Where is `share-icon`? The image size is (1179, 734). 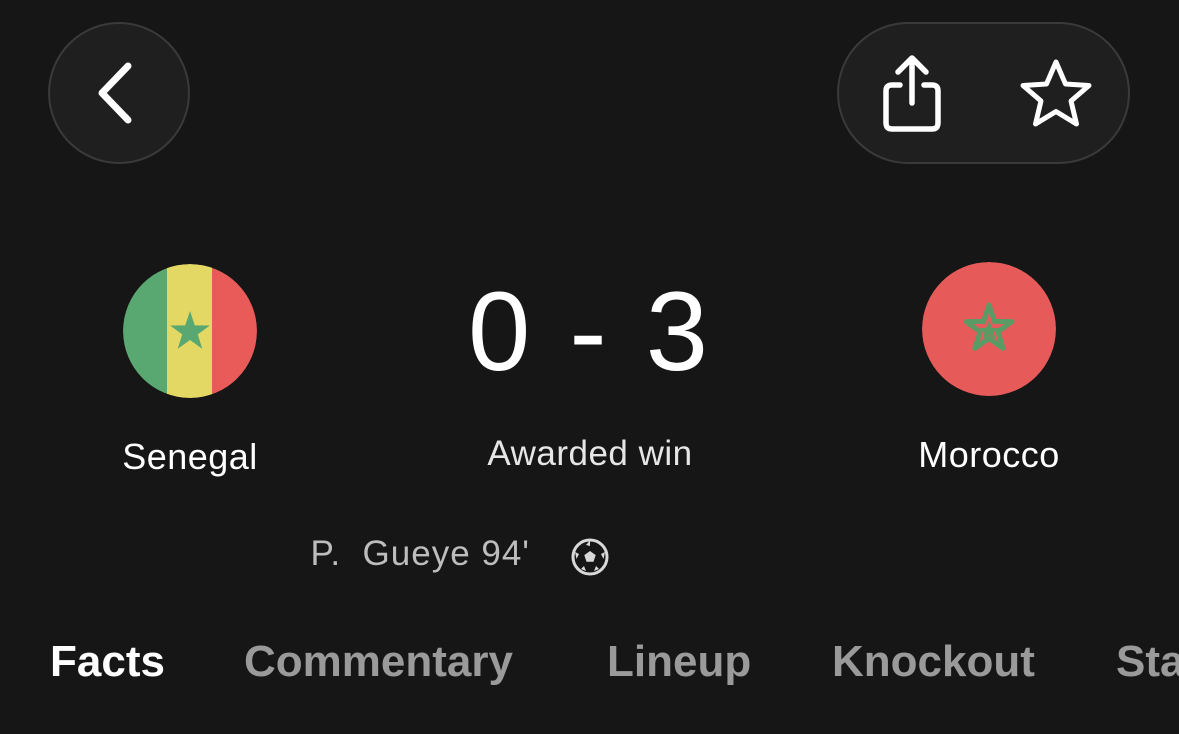 share-icon is located at coordinates (912, 93).